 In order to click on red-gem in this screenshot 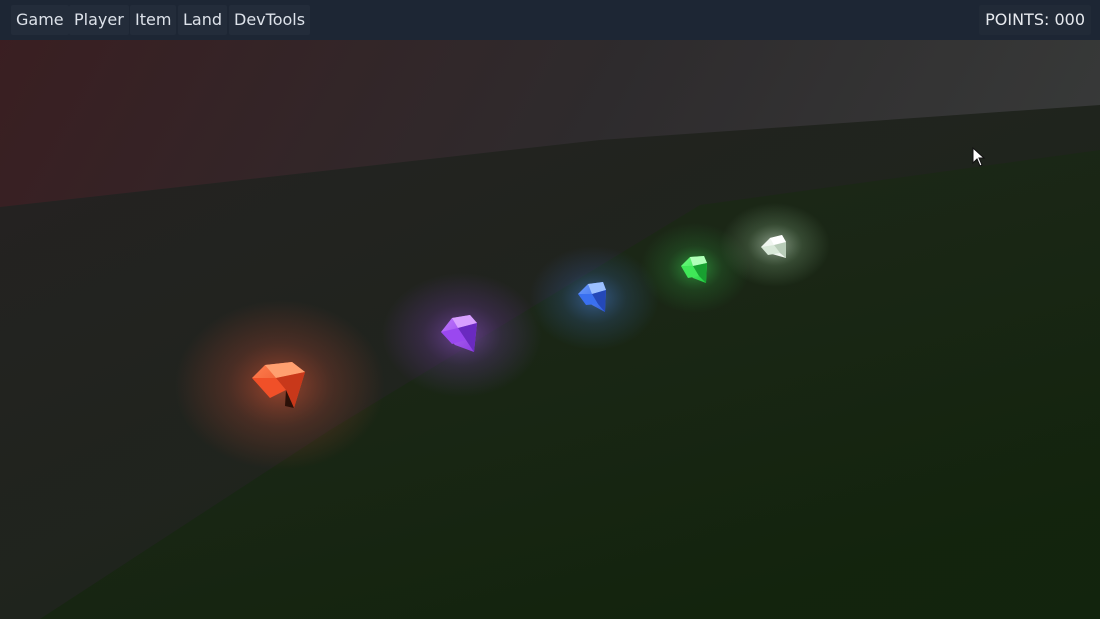, I will do `click(280, 385)`.